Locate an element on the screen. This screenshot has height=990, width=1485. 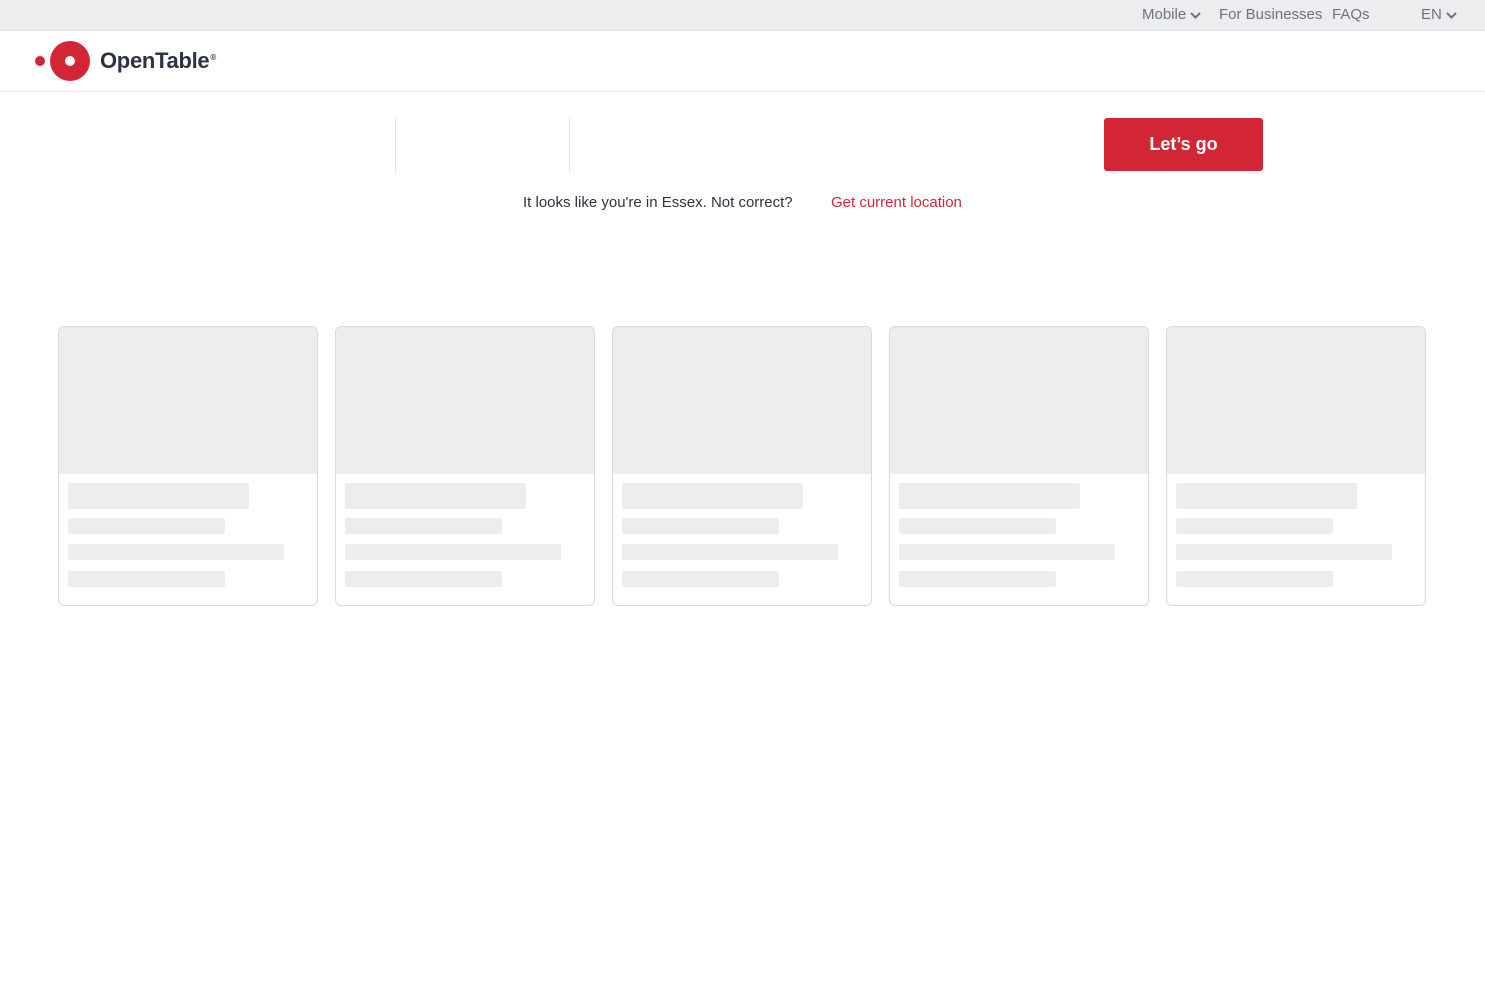
get-current-location-link: Get current location is located at coordinates (896, 203).